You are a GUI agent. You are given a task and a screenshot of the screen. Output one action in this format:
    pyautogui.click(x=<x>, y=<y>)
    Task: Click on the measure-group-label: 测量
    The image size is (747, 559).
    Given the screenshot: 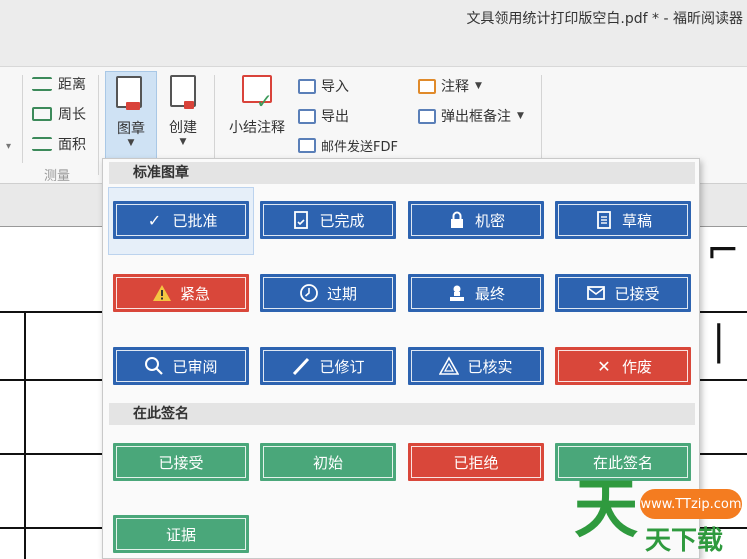 What is the action you would take?
    pyautogui.click(x=57, y=176)
    